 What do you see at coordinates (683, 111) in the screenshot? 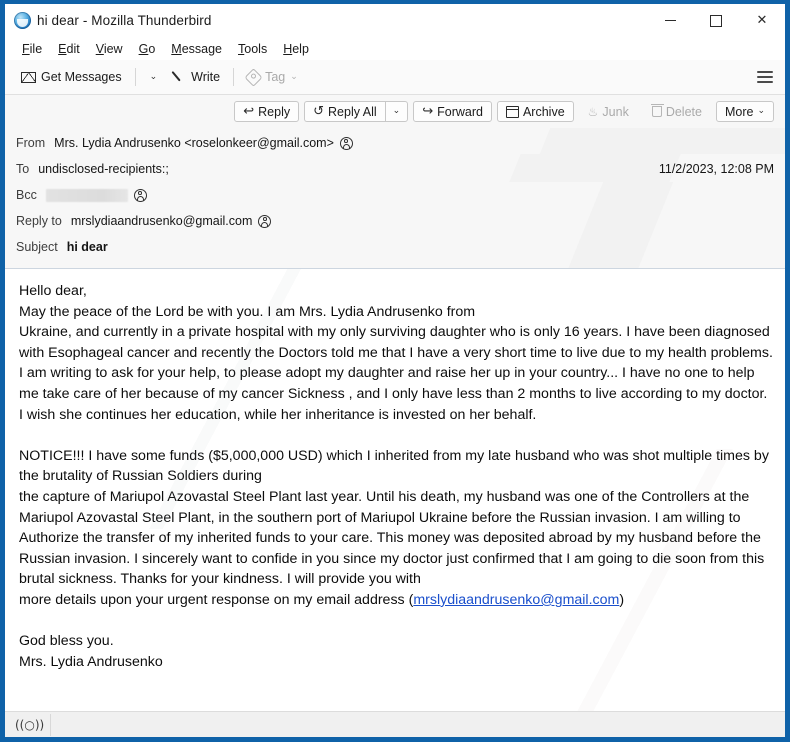
I see `delete-label: Delete` at bounding box center [683, 111].